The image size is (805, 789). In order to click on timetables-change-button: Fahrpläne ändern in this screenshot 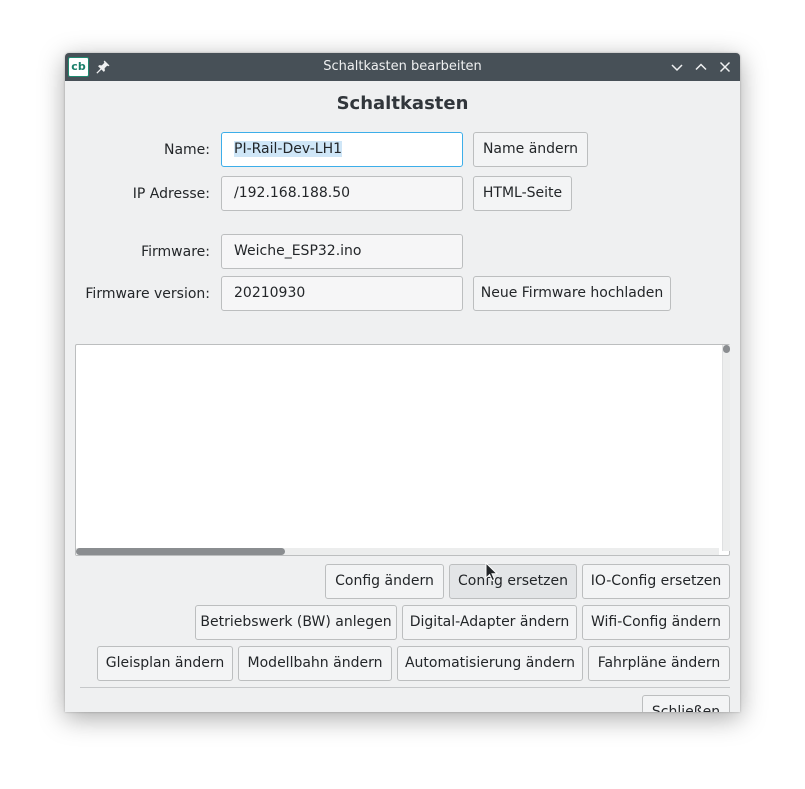, I will do `click(659, 663)`.